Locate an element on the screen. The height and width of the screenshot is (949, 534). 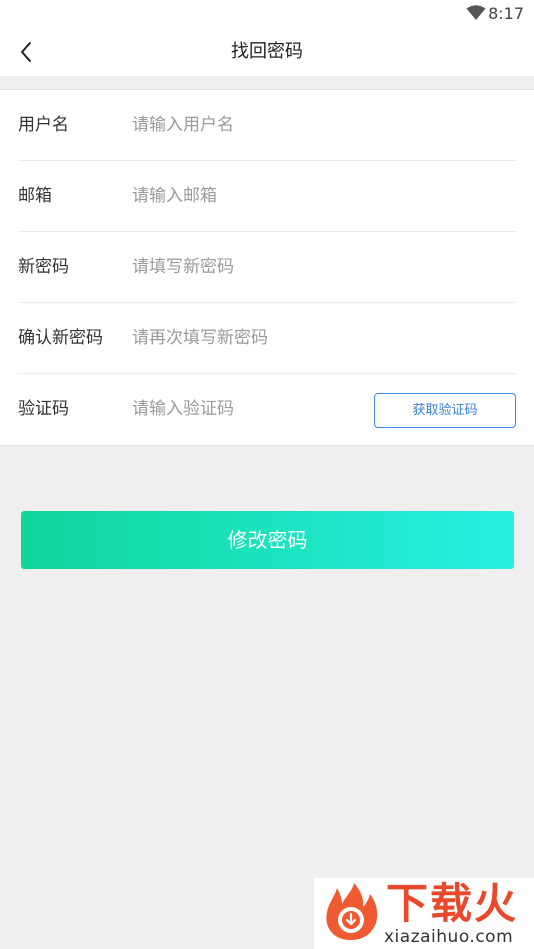
watermark-domain: xiazaihuo.com is located at coordinates (449, 937).